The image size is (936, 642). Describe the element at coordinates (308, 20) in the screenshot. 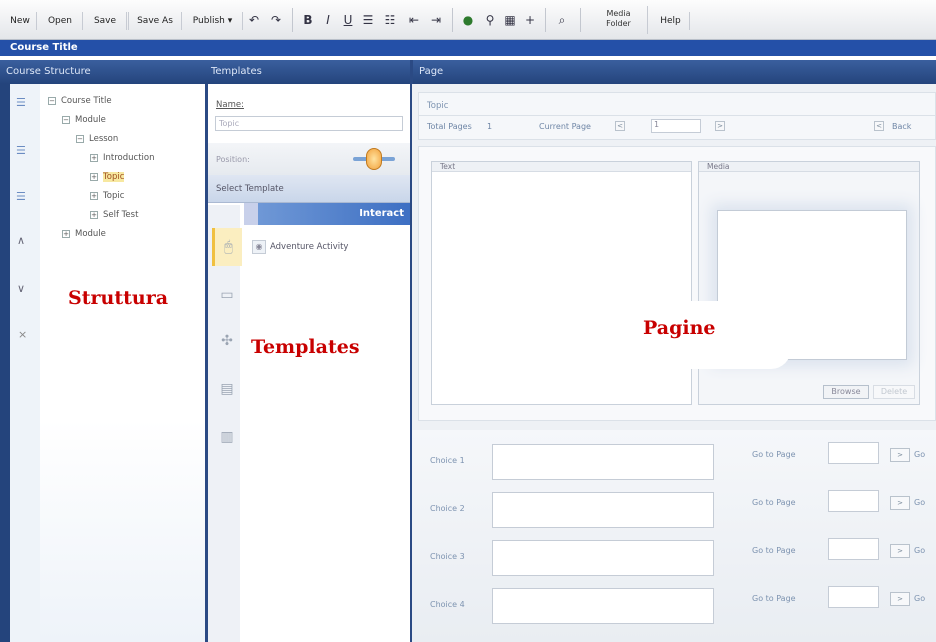

I see `bold-button: B` at that location.